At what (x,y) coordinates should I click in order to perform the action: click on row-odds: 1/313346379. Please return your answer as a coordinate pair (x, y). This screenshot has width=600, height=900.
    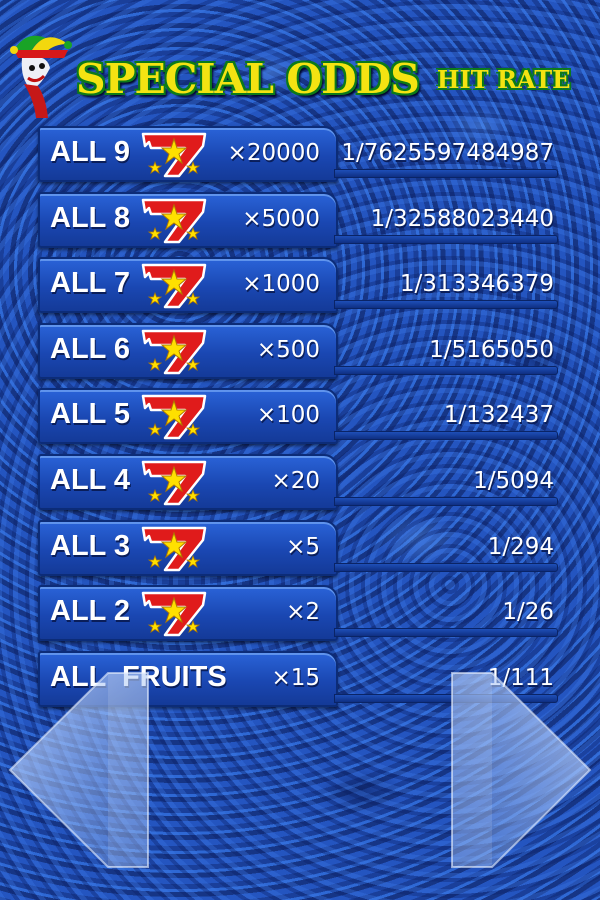
    Looking at the image, I should click on (476, 284).